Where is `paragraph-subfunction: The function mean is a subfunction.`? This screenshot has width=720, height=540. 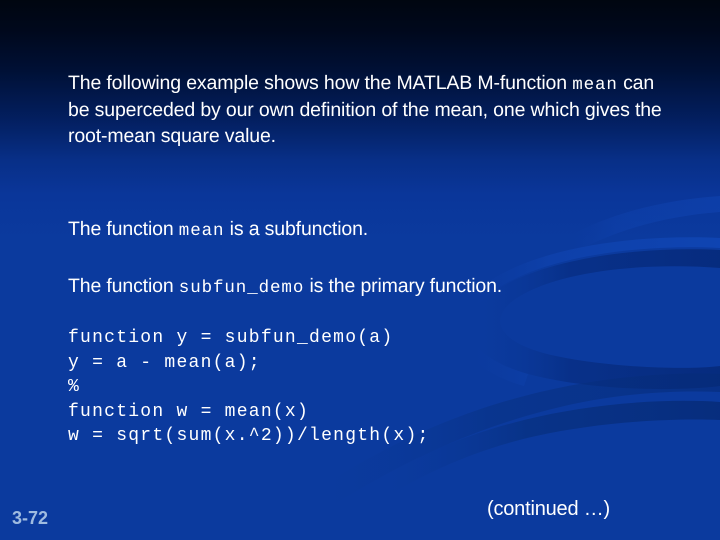
paragraph-subfunction: The function mean is a subfunction. is located at coordinates (368, 231).